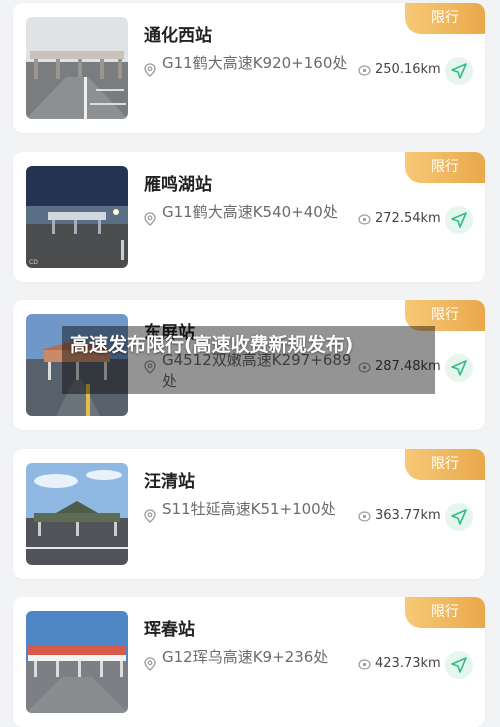  I want to click on station-distance: 423.73km, so click(408, 663).